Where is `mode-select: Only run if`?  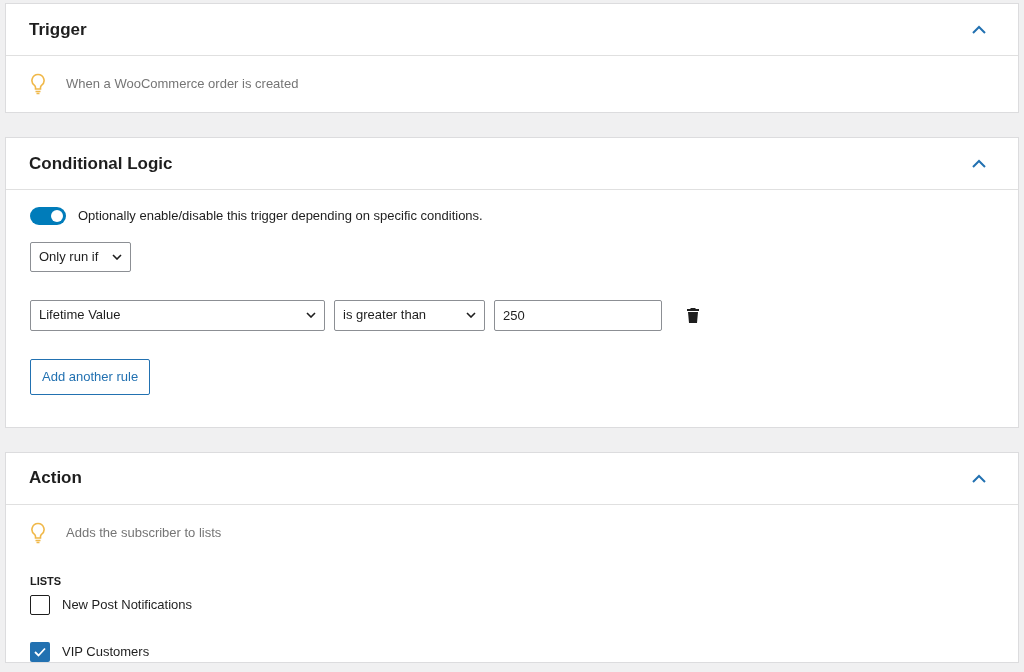 mode-select: Only run if is located at coordinates (81, 256).